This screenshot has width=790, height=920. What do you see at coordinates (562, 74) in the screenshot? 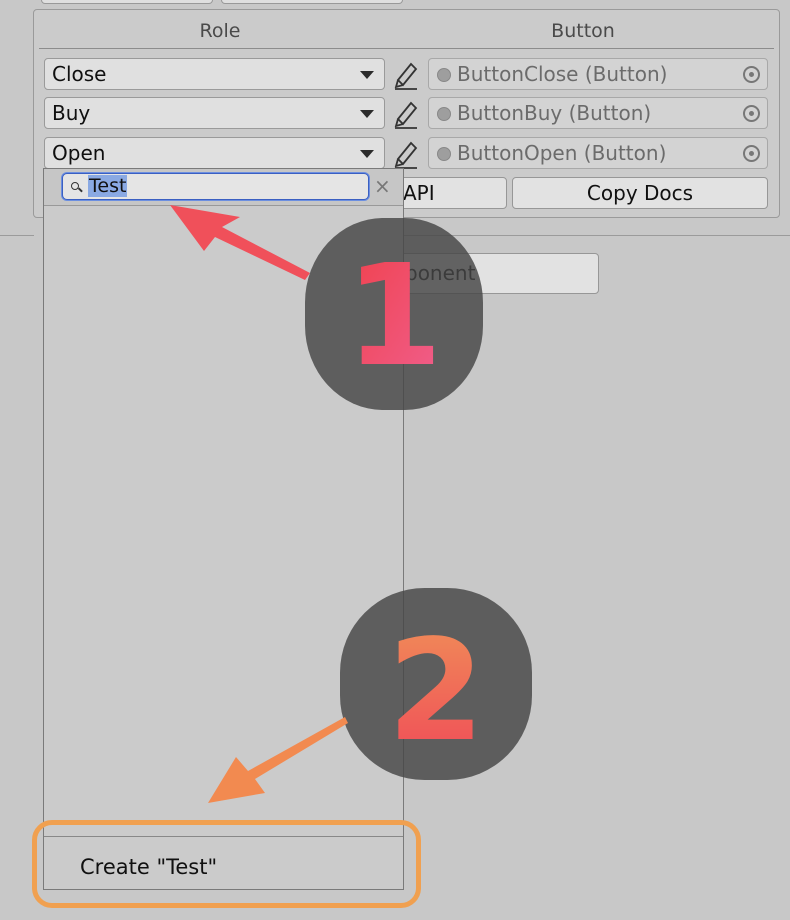
I see `object-field-label: ButtonClose (Button)` at bounding box center [562, 74].